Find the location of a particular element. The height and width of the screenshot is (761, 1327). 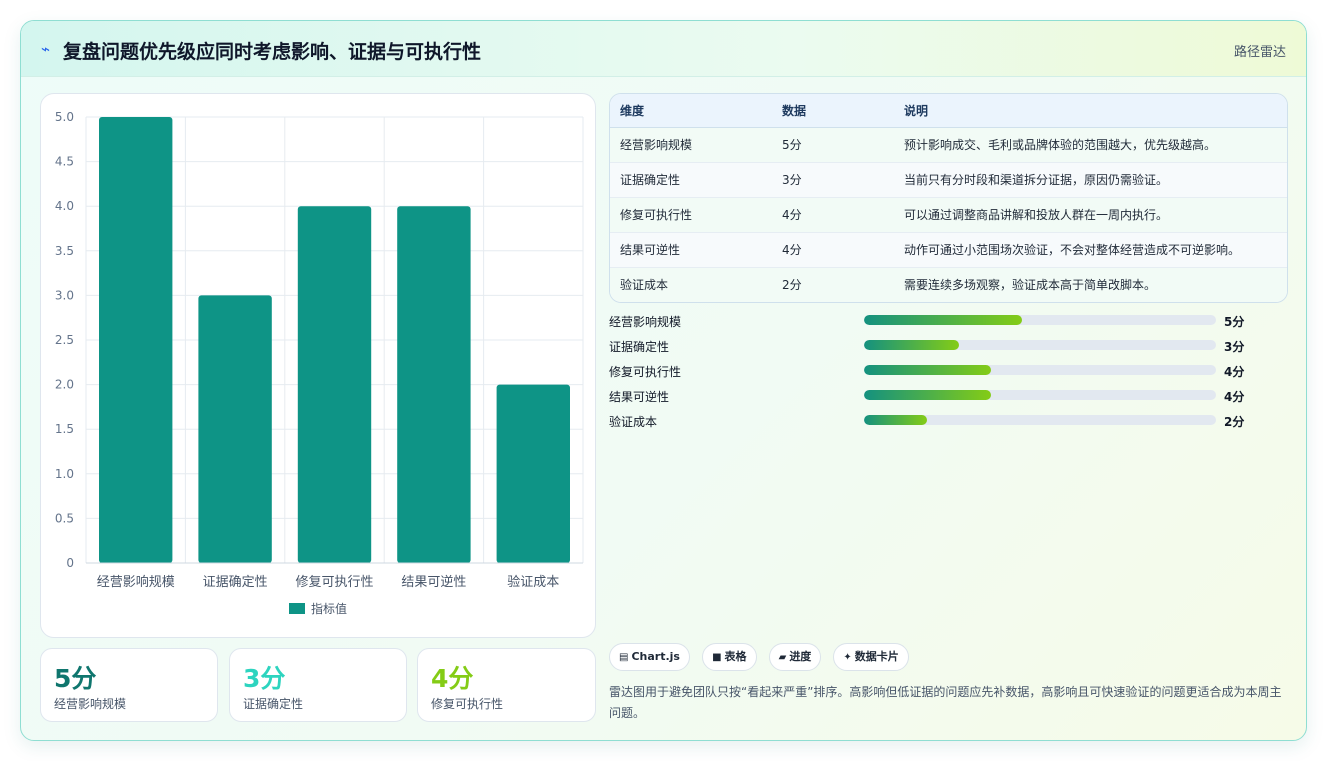

chart-icon: ▤ is located at coordinates (624, 657).